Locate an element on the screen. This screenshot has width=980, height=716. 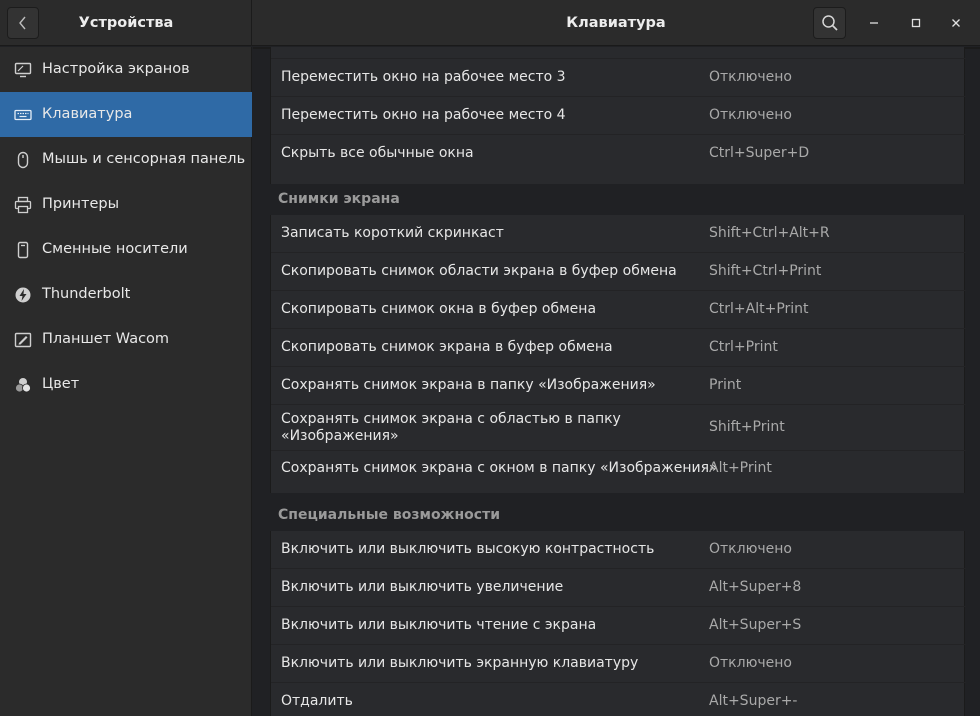
sidebar-item-displays: Настройка экранов is located at coordinates (126, 69).